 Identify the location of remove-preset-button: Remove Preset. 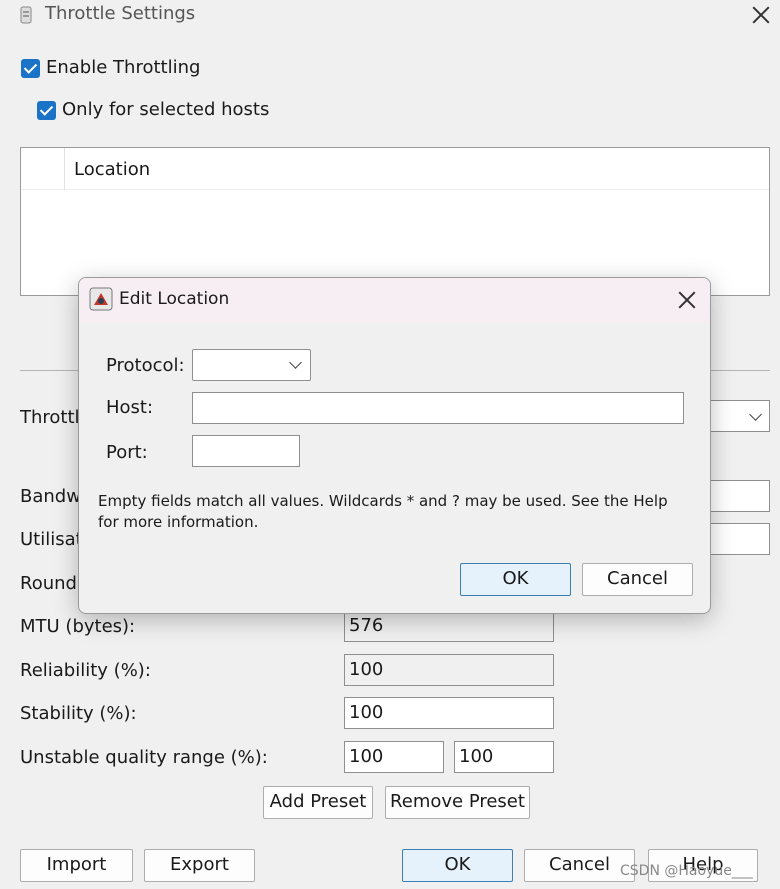
(457, 802).